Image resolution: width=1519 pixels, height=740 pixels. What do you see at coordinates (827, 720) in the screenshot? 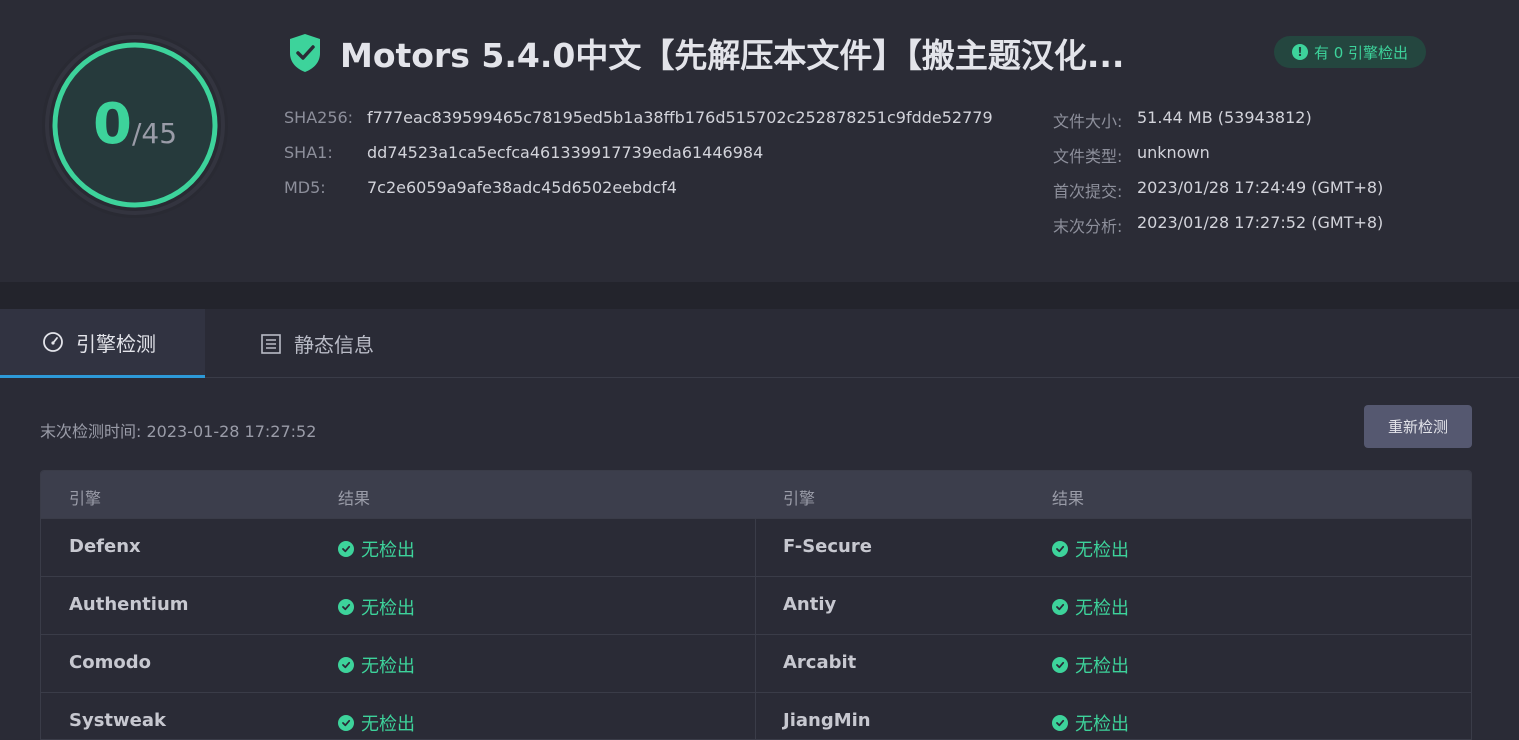
I see `engine-name: JiangMin` at bounding box center [827, 720].